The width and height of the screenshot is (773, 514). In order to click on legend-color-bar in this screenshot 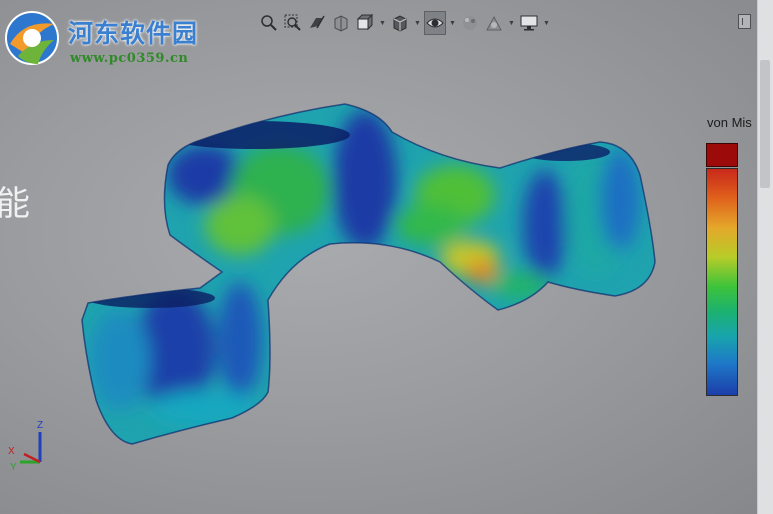, I will do `click(722, 282)`.